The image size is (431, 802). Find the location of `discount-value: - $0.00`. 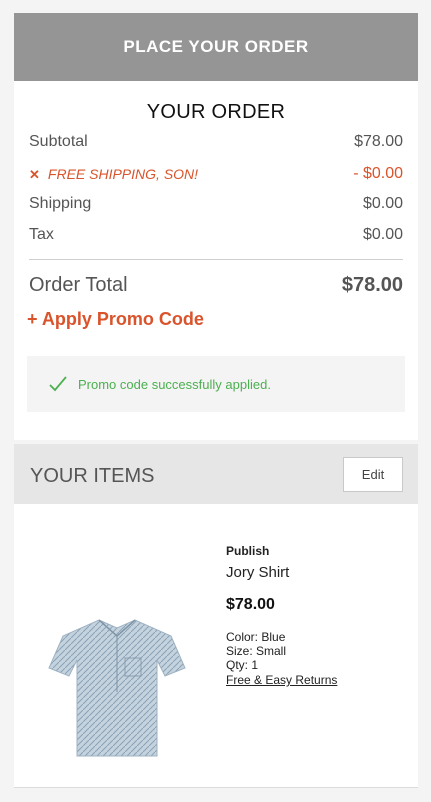

discount-value: - $0.00 is located at coordinates (378, 173).